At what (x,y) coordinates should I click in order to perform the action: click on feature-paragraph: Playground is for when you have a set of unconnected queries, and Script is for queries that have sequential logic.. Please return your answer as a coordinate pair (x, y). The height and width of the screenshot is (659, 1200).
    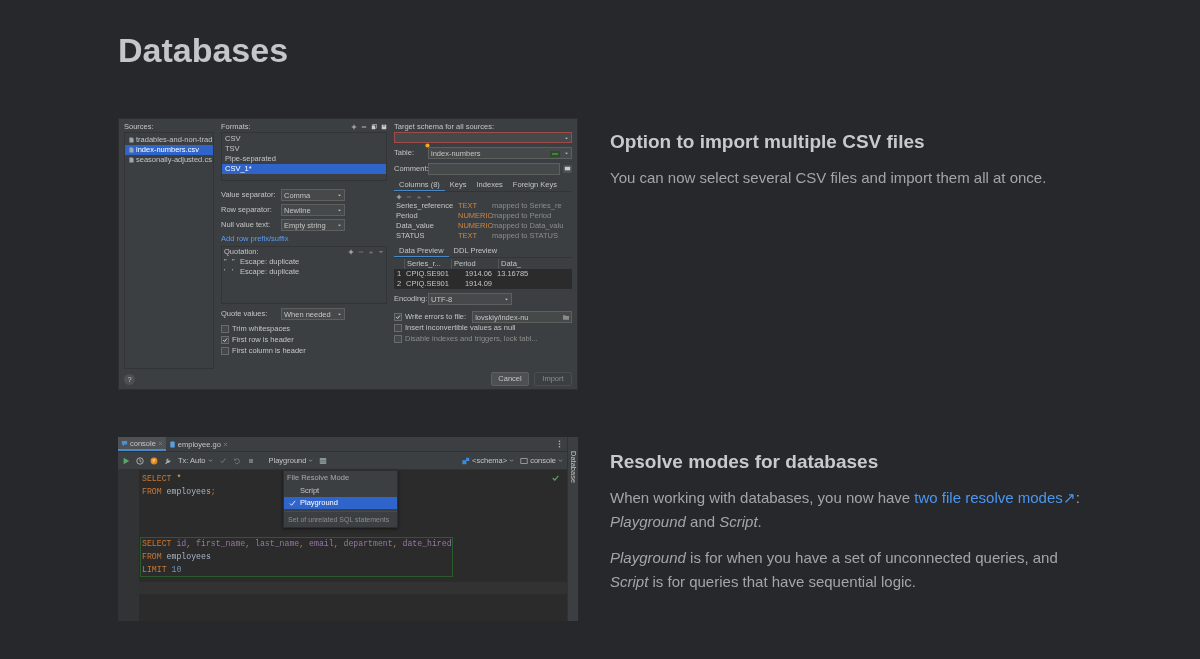
    Looking at the image, I should click on (834, 570).